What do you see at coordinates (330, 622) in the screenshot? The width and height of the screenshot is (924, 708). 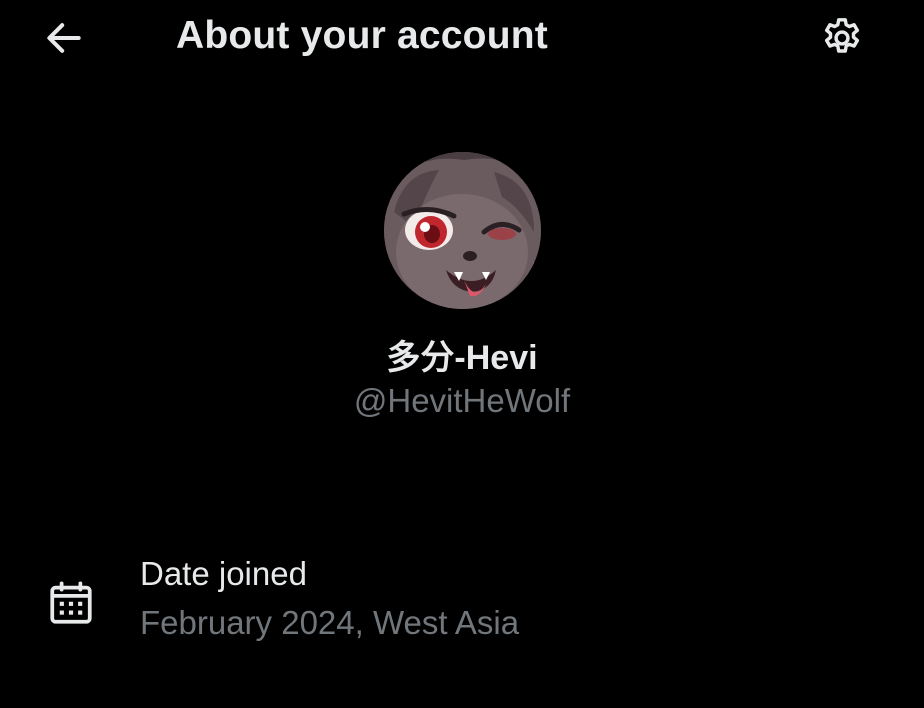 I see `date-joined-value: February 2024, West Asia` at bounding box center [330, 622].